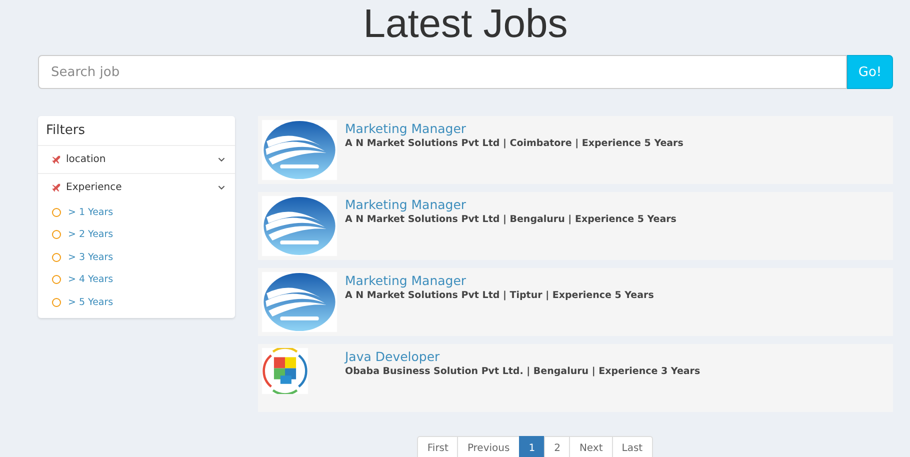 The width and height of the screenshot is (910, 457). What do you see at coordinates (91, 302) in the screenshot?
I see `option-label: > 5 Years` at bounding box center [91, 302].